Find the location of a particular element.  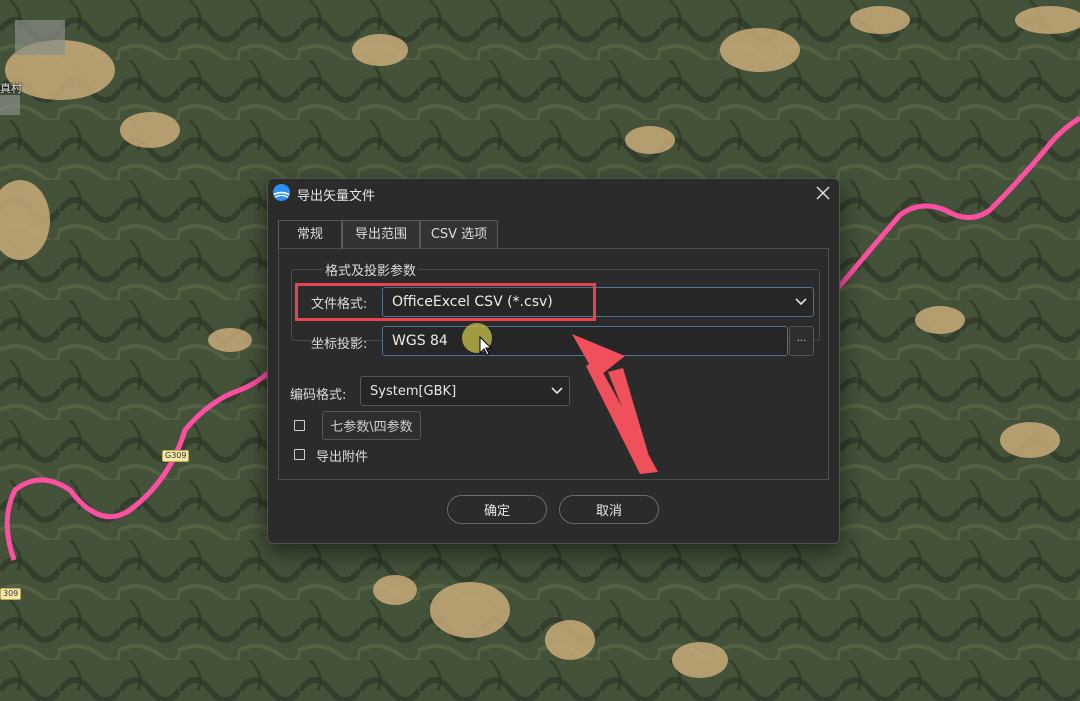

road-badge: 309 is located at coordinates (11, 594).